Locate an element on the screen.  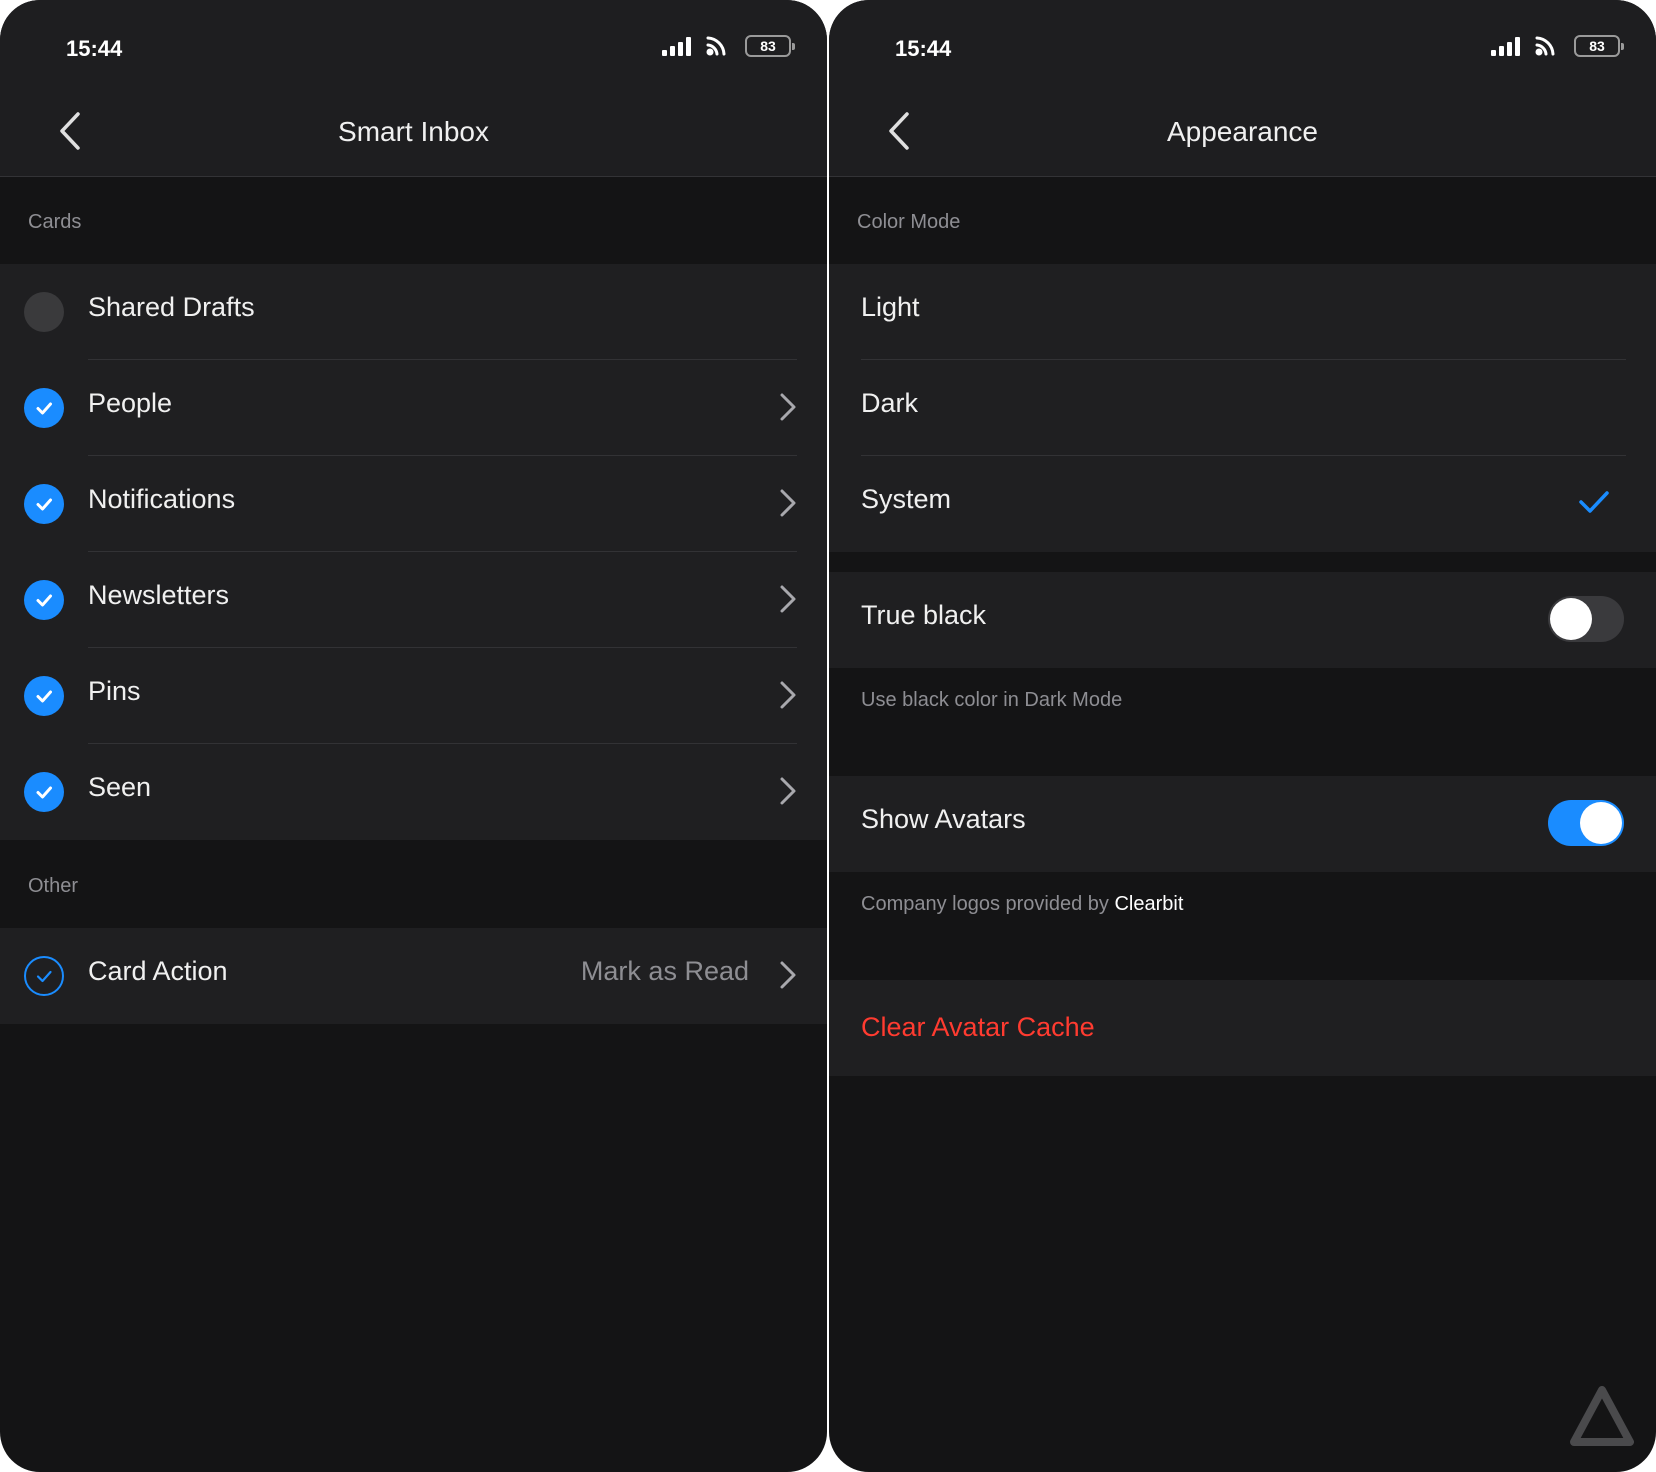
triangle-logo-icon is located at coordinates (1602, 1416).